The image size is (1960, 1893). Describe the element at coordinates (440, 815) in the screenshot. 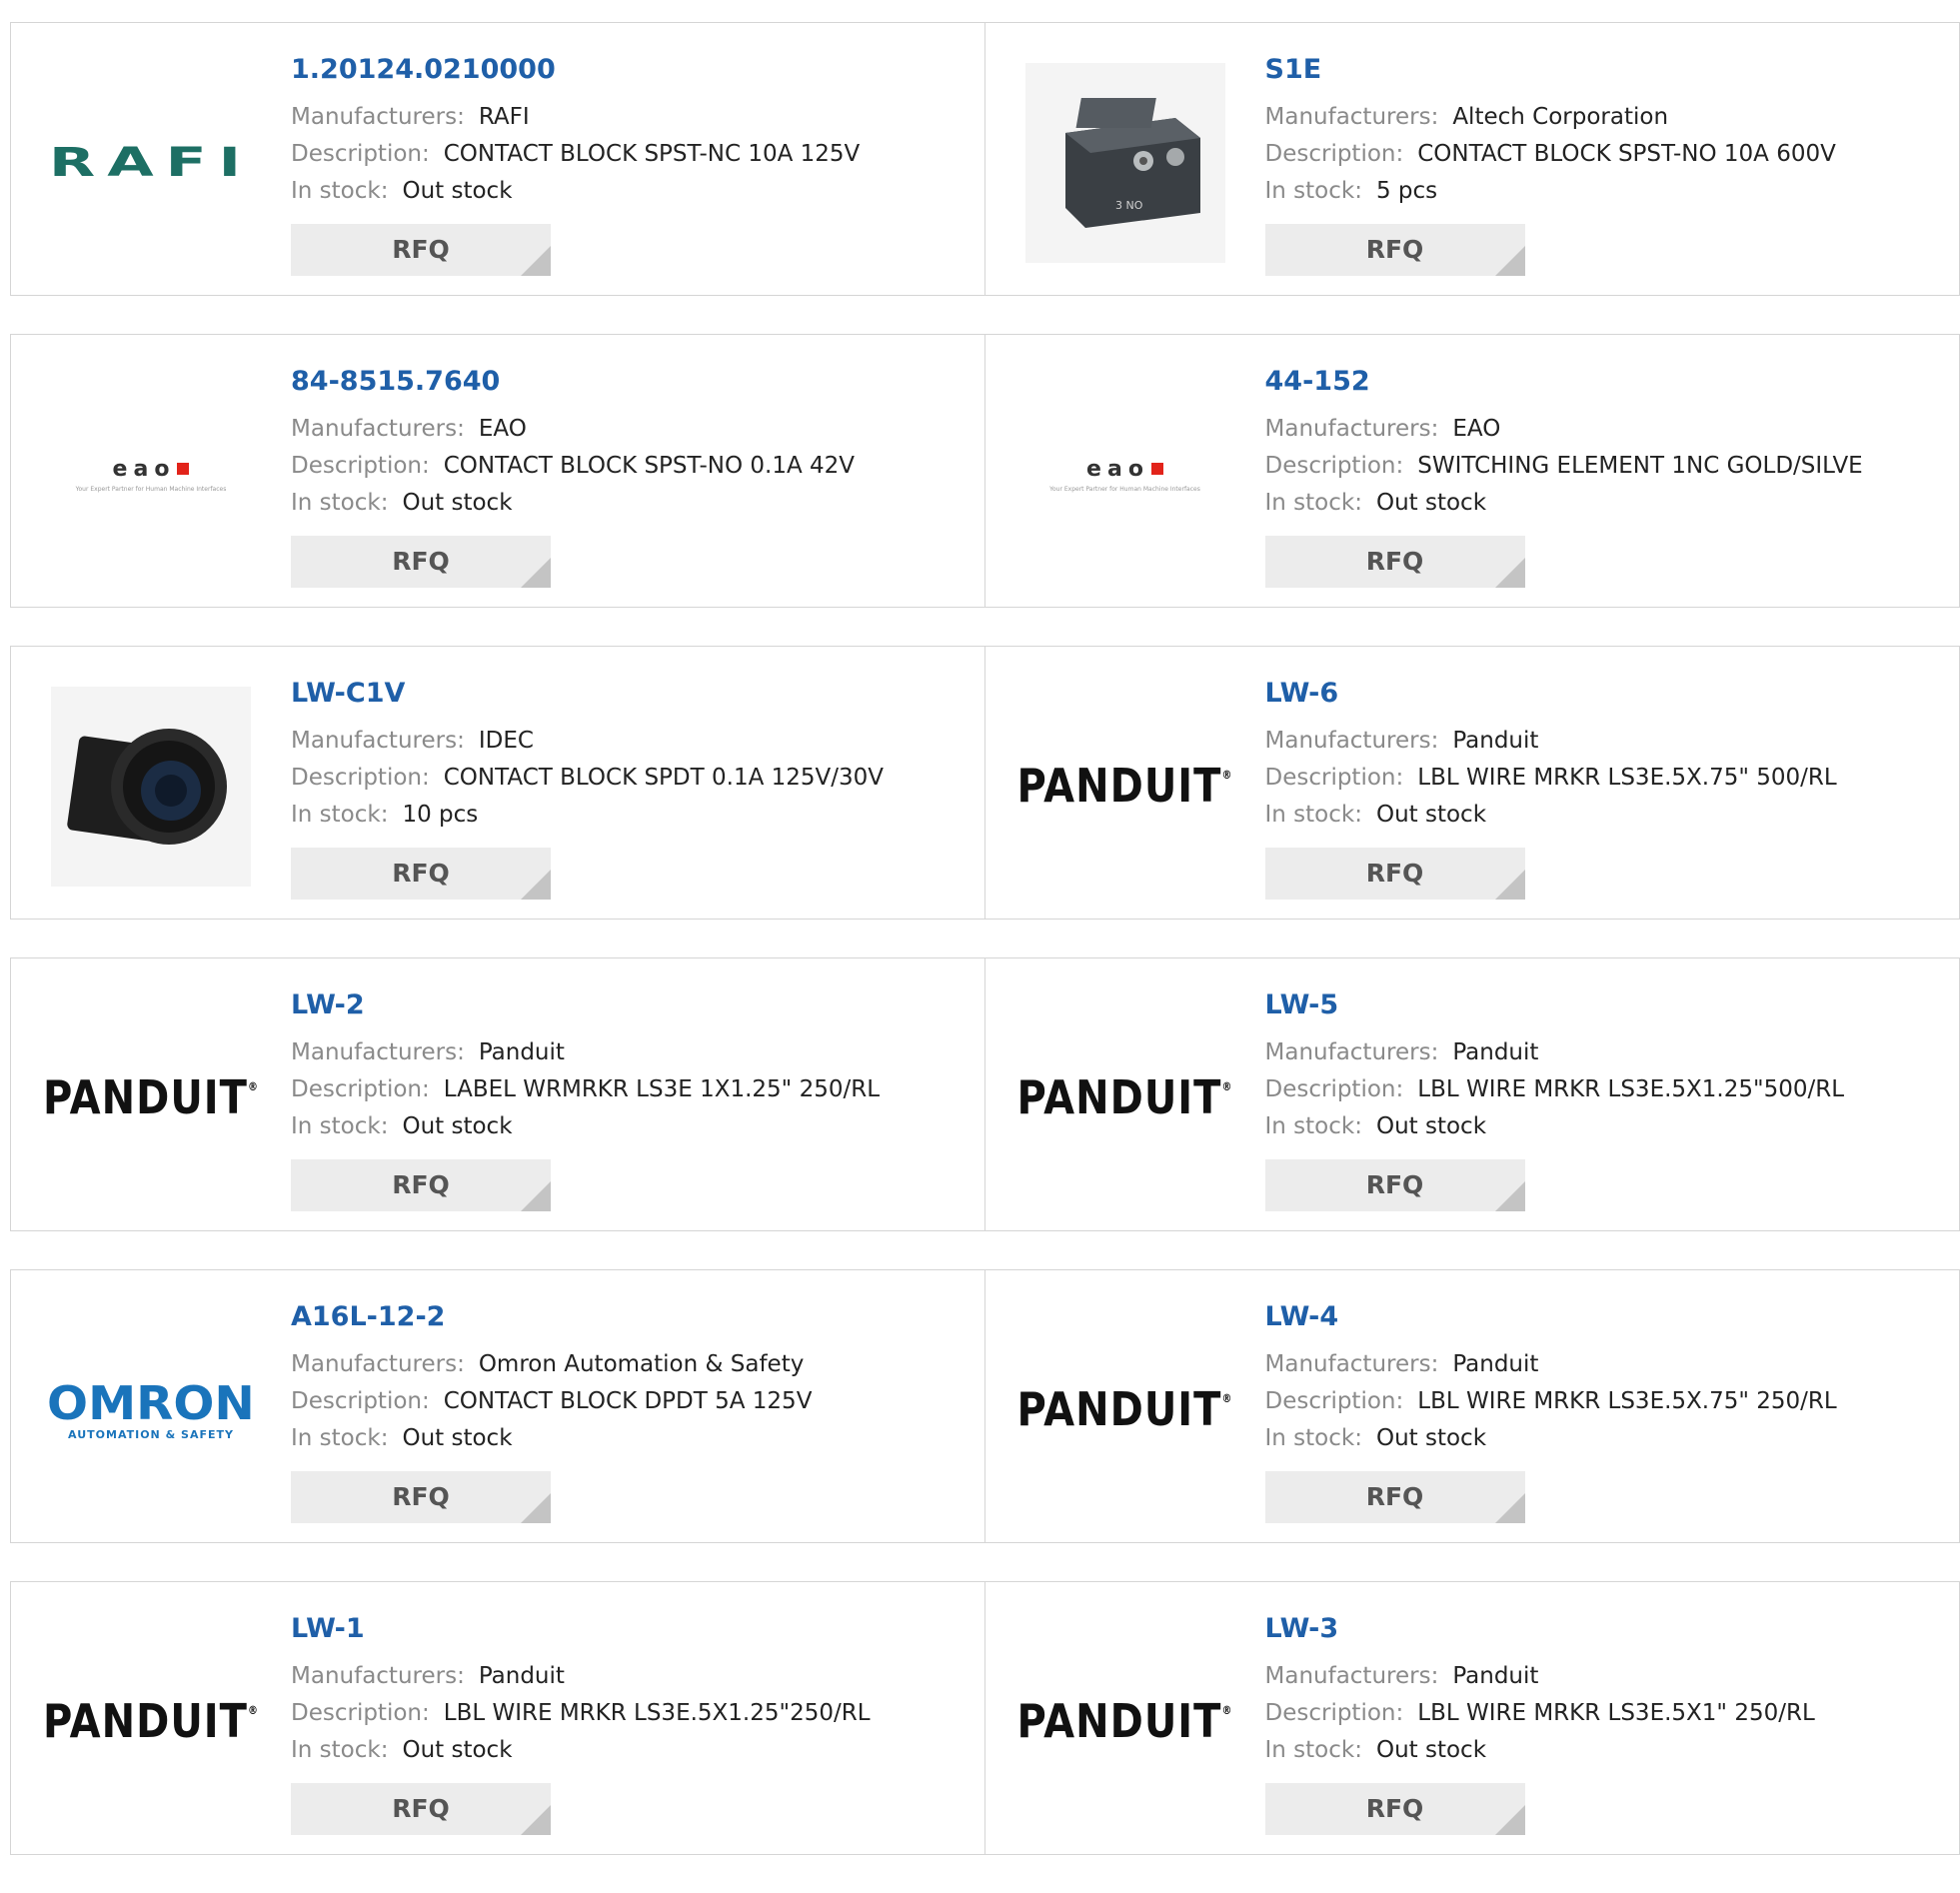

I see `stock-value: 10 pcs` at that location.